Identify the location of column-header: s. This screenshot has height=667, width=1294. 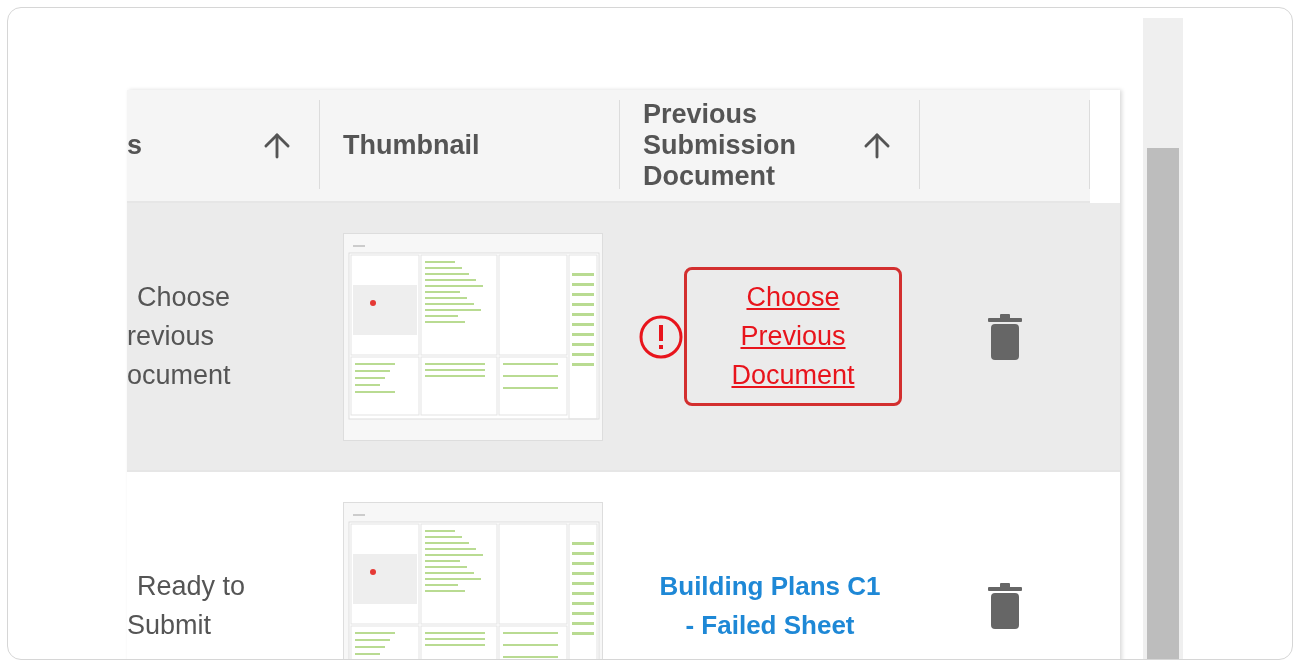
(135, 145).